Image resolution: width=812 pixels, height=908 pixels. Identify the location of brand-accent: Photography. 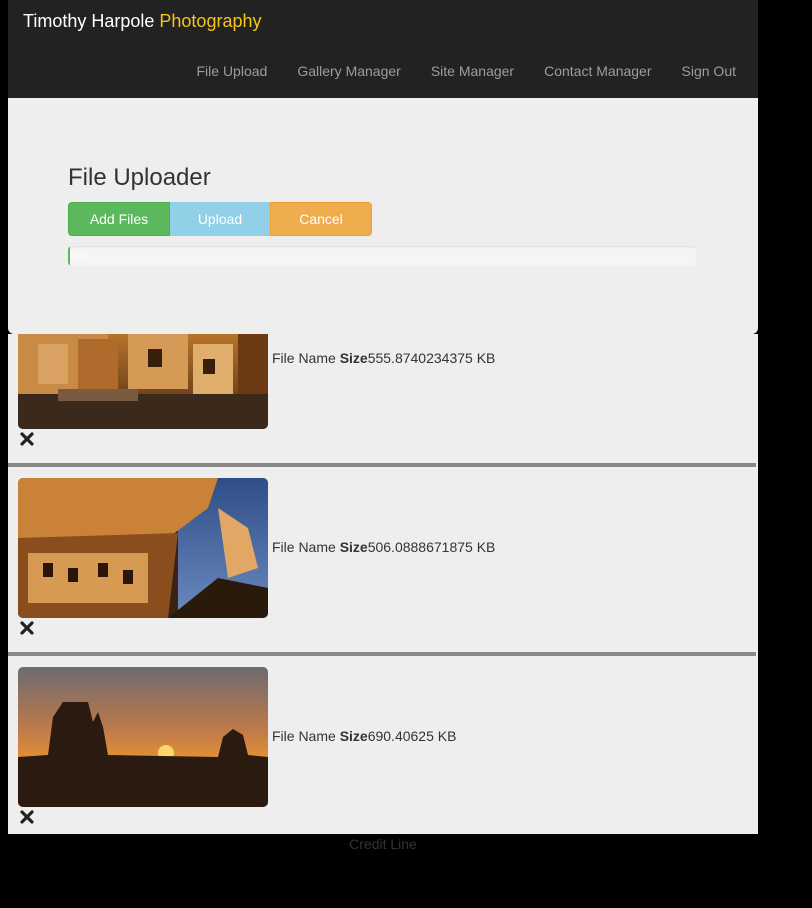
(210, 21).